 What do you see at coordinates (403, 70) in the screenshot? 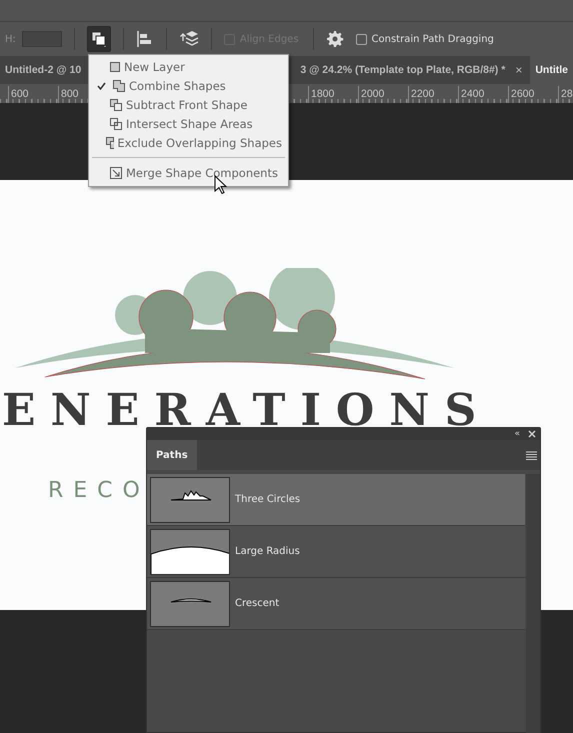
I see `tab-label: 3 @ 24.2% (Template top Plate, RGB/8#) *` at bounding box center [403, 70].